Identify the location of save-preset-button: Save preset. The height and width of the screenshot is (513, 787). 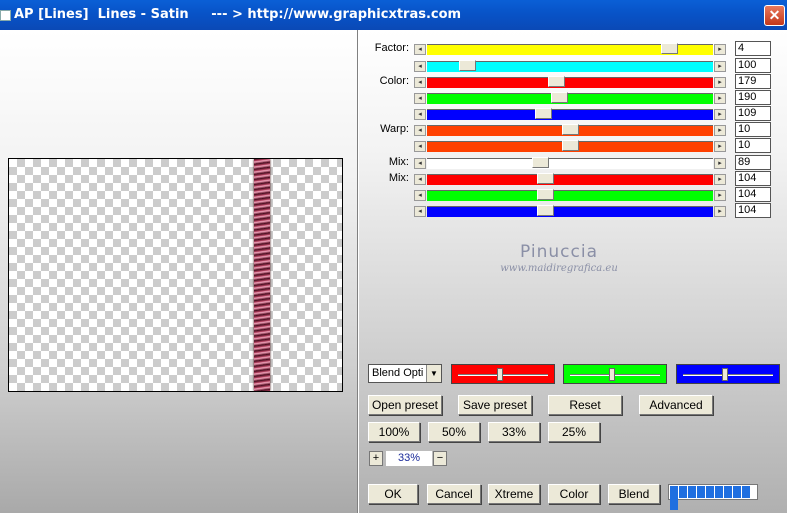
(495, 405).